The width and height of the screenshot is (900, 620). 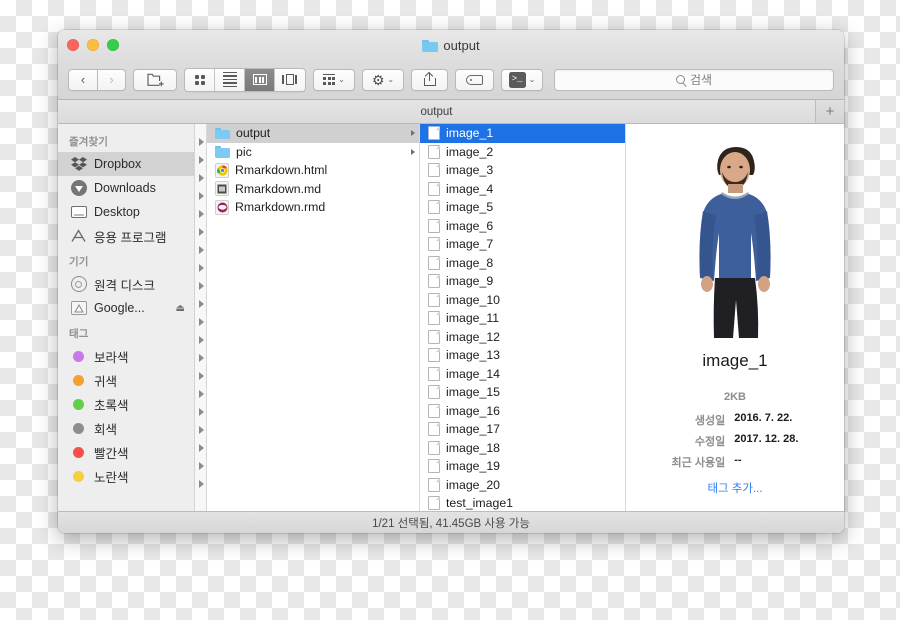 I want to click on terminal-button: >_ ⌄, so click(x=522, y=79).